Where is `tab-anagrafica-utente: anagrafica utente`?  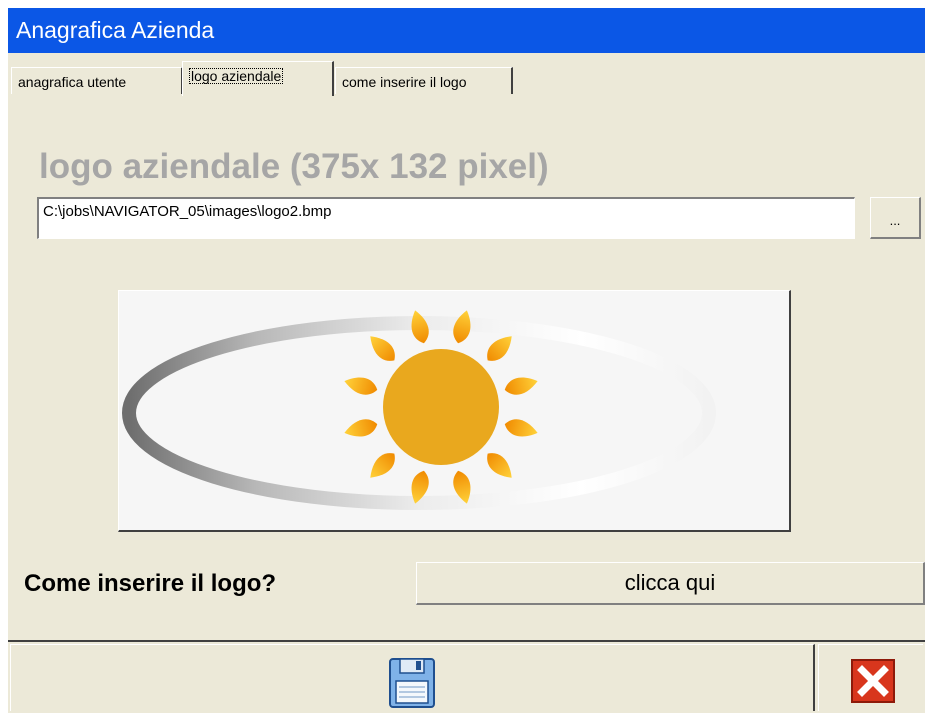
tab-anagrafica-utente: anagrafica utente is located at coordinates (97, 80).